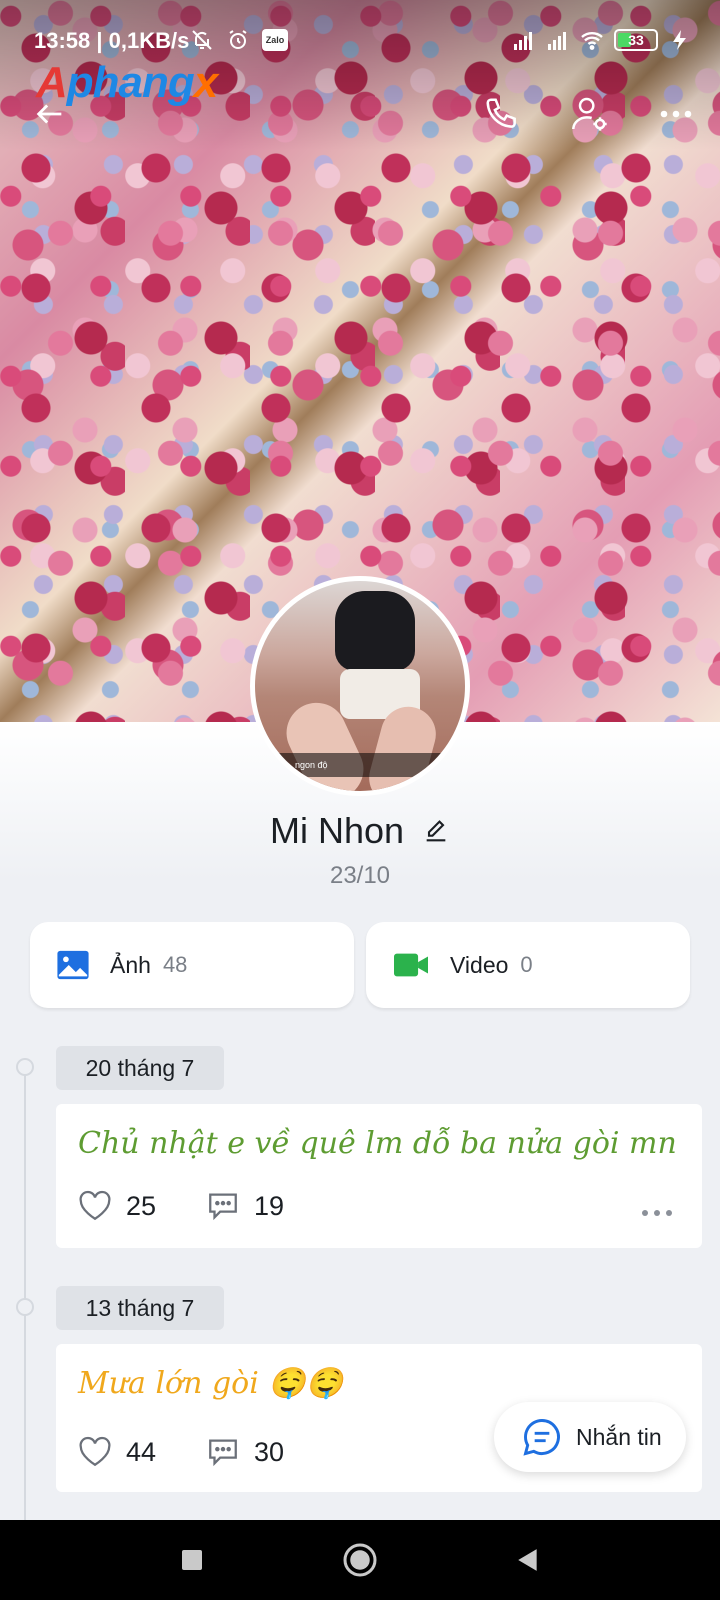  What do you see at coordinates (140, 1068) in the screenshot?
I see `date-chip: 20 tháng 7` at bounding box center [140, 1068].